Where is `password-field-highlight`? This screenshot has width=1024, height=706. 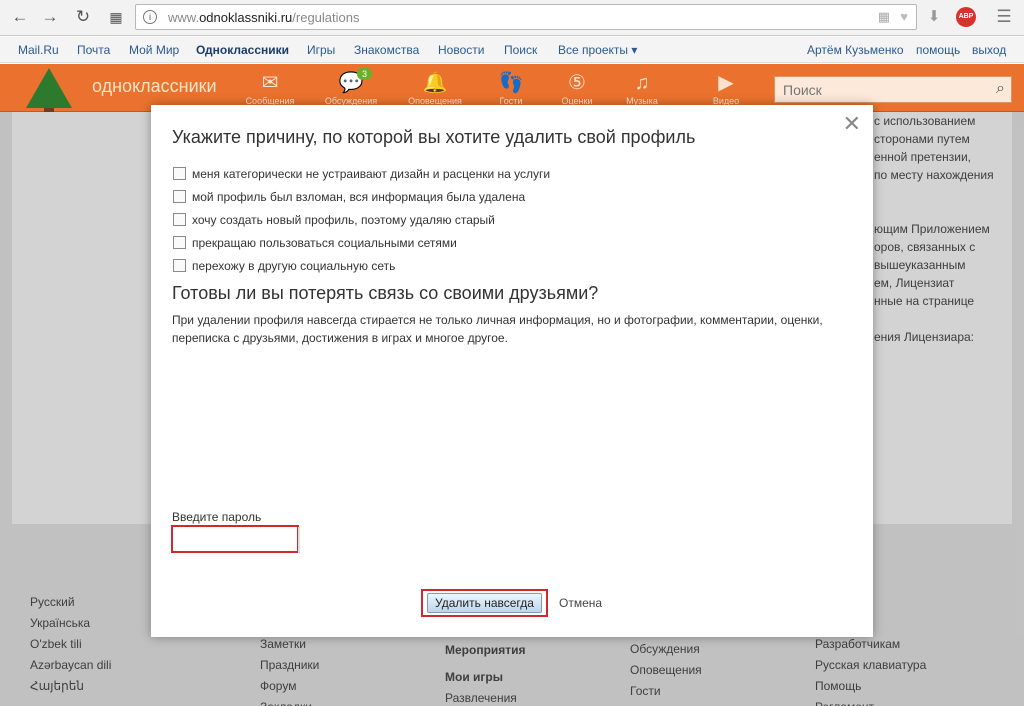
password-field-highlight is located at coordinates (235, 539).